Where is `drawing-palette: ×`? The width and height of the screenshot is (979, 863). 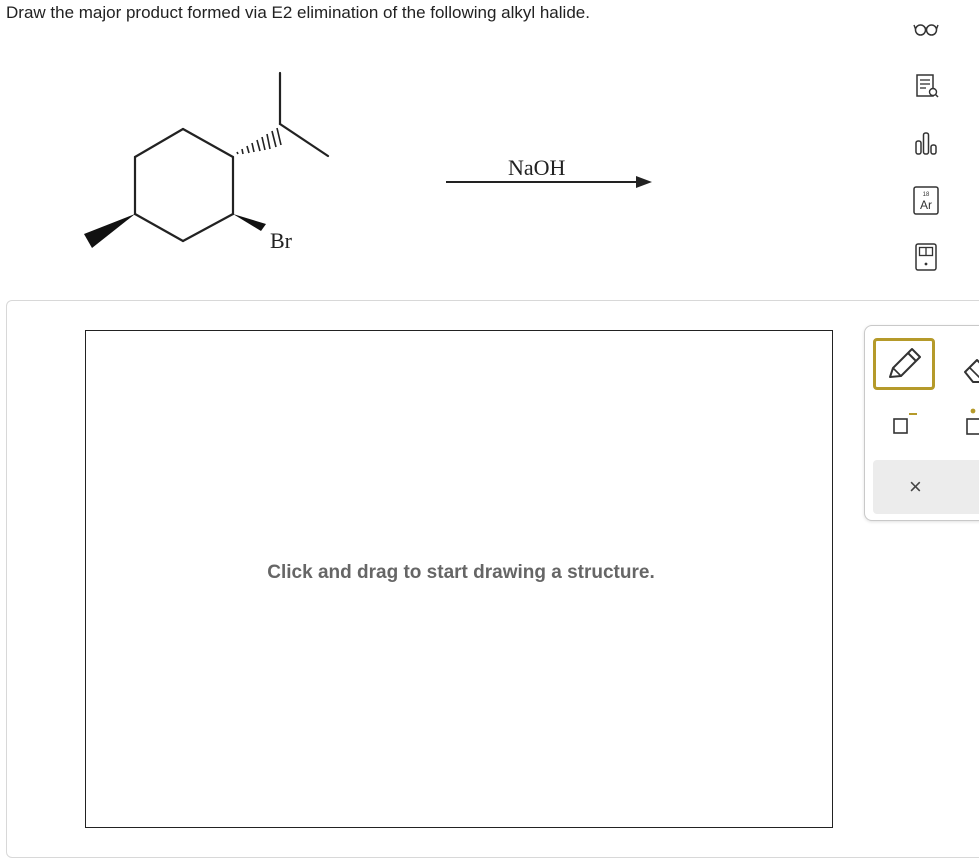
drawing-palette: × is located at coordinates (921, 423).